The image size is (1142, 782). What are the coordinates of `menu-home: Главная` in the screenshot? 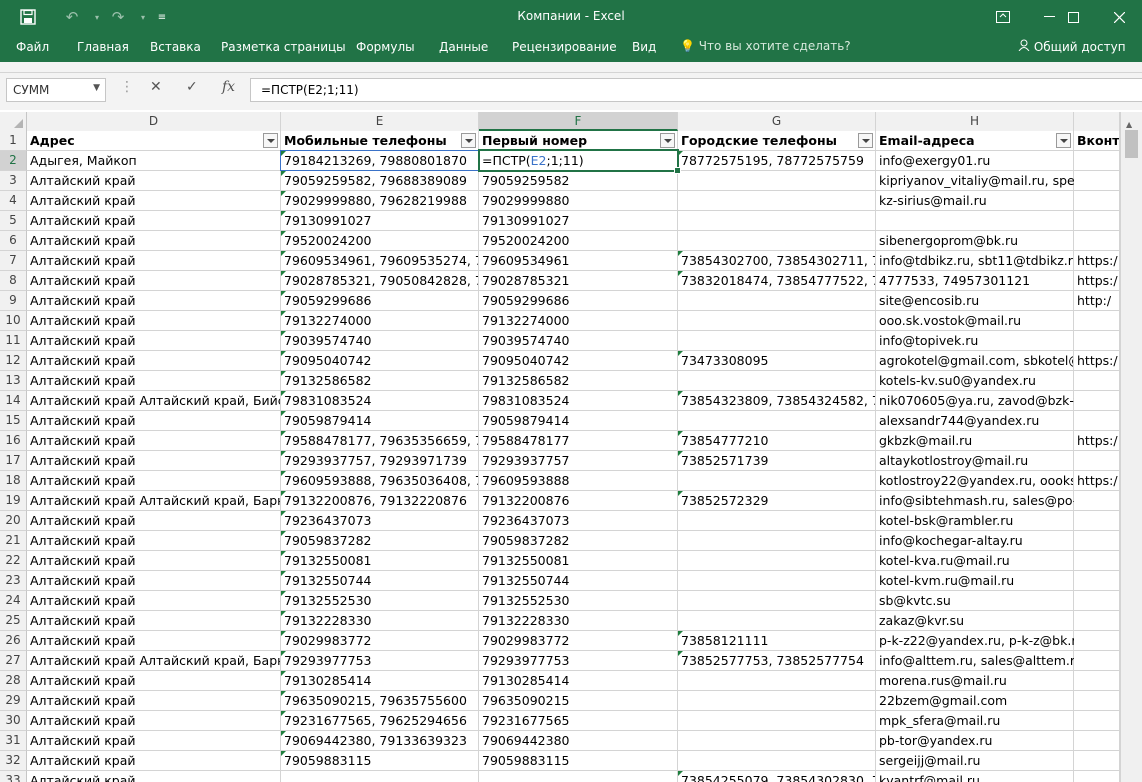 It's located at (103, 47).